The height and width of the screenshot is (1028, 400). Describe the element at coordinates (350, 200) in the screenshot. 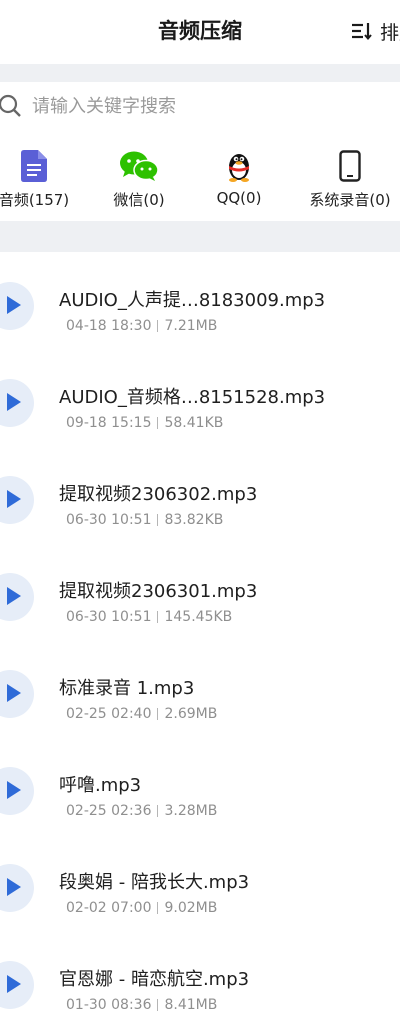

I see `category-system-recording-label: 系统录音(0)` at that location.